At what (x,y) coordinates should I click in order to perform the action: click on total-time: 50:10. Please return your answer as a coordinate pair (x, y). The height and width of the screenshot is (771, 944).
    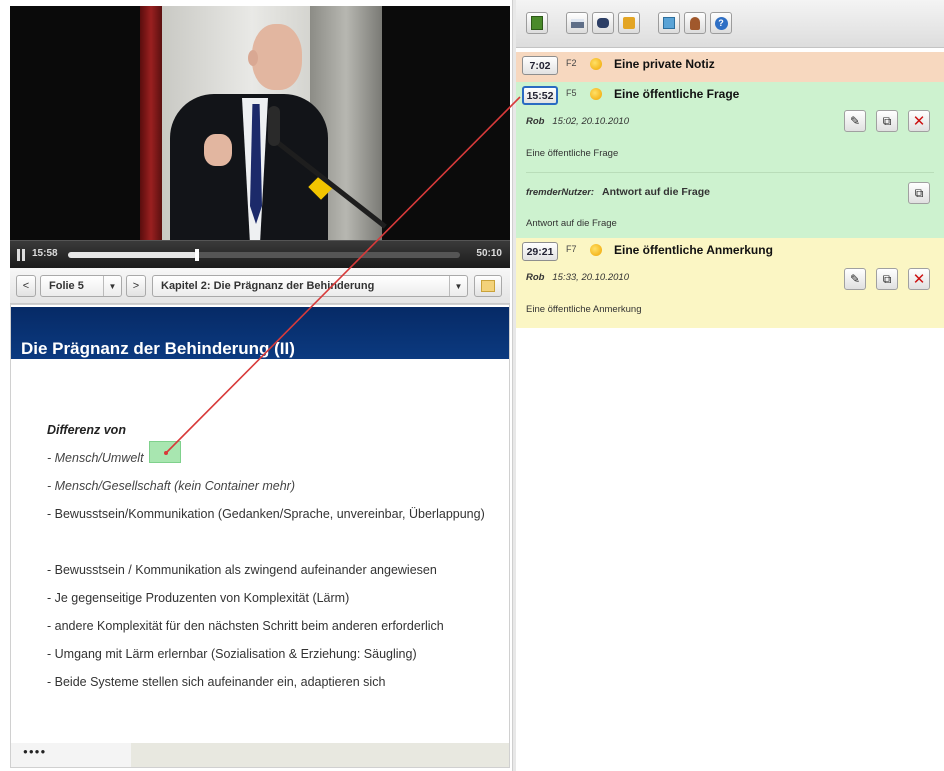
    Looking at the image, I should click on (489, 253).